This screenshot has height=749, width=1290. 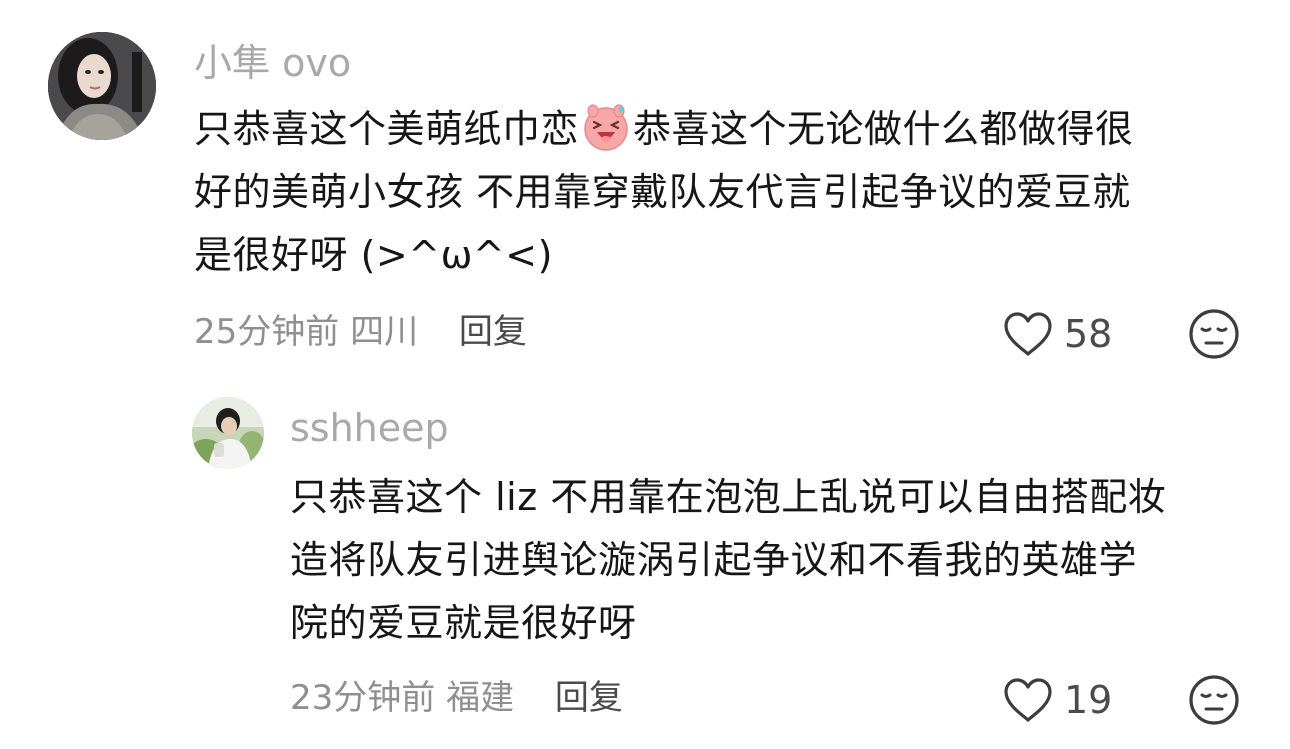 What do you see at coordinates (387, 129) in the screenshot?
I see `comment-text-segment: 只恭喜这个美萌纸巾恋` at bounding box center [387, 129].